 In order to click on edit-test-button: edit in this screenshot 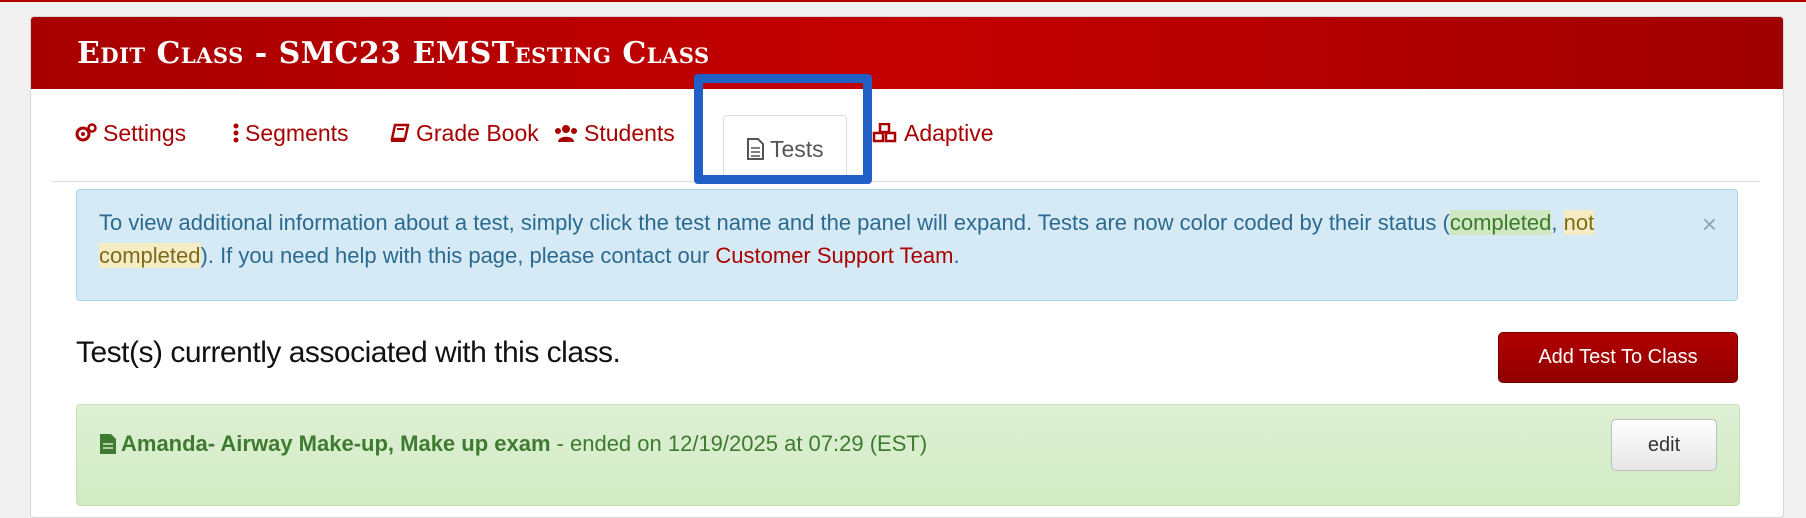, I will do `click(1664, 445)`.